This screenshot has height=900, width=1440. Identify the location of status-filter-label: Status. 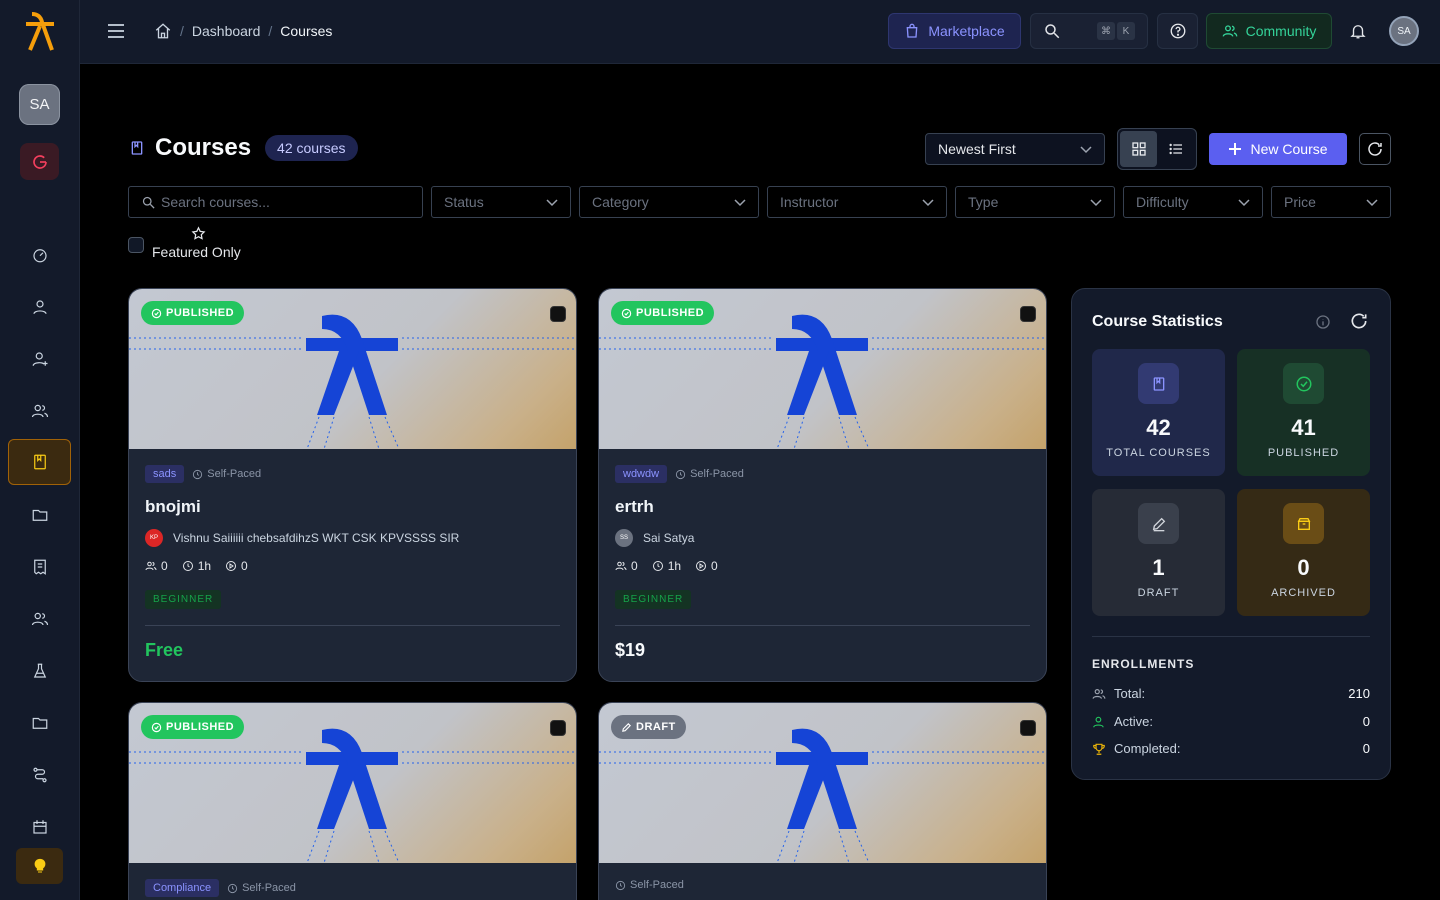
(464, 202).